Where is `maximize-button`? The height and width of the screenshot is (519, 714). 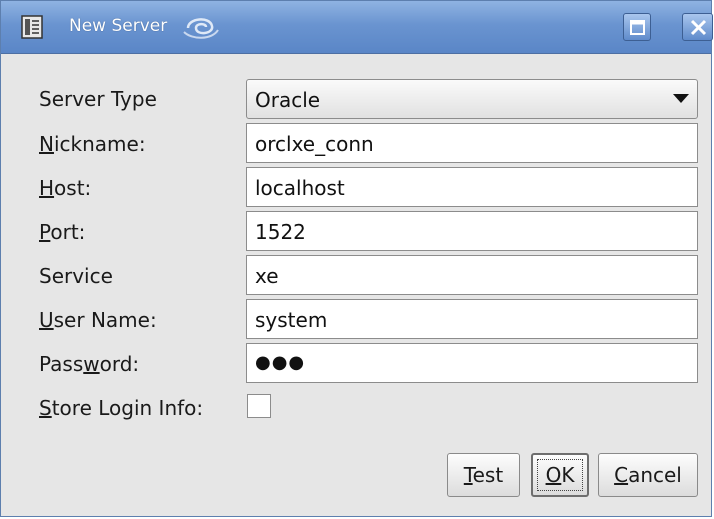
maximize-button is located at coordinates (637, 27).